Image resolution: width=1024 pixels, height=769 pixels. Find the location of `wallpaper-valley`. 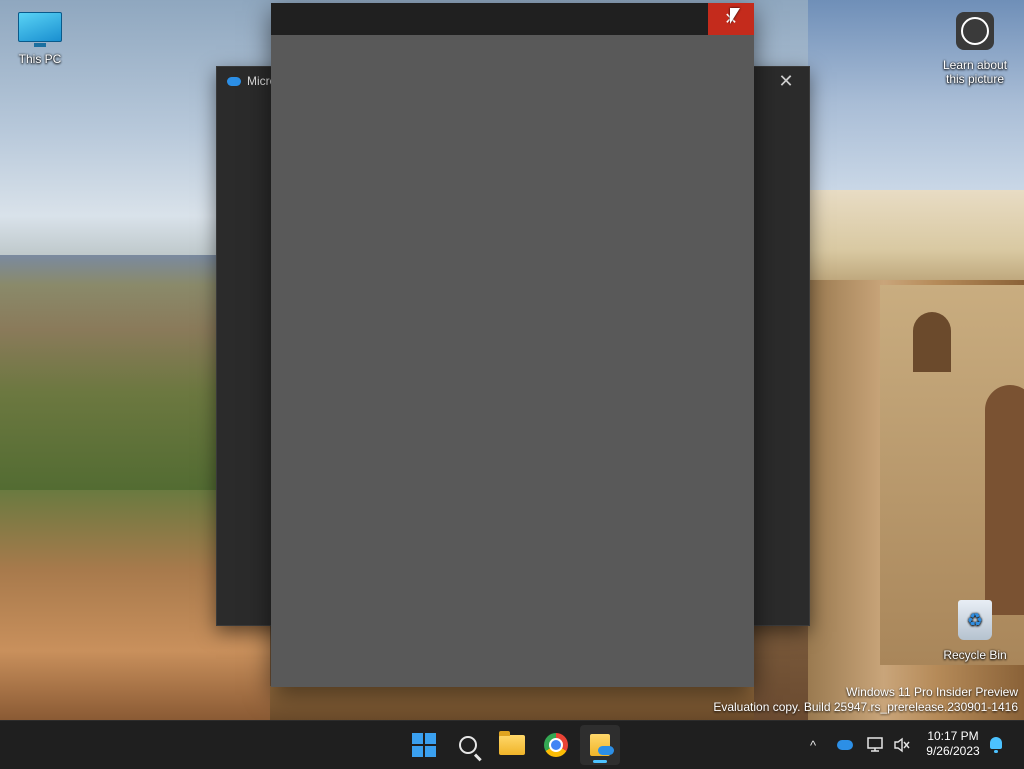

wallpaper-valley is located at coordinates (110, 380).